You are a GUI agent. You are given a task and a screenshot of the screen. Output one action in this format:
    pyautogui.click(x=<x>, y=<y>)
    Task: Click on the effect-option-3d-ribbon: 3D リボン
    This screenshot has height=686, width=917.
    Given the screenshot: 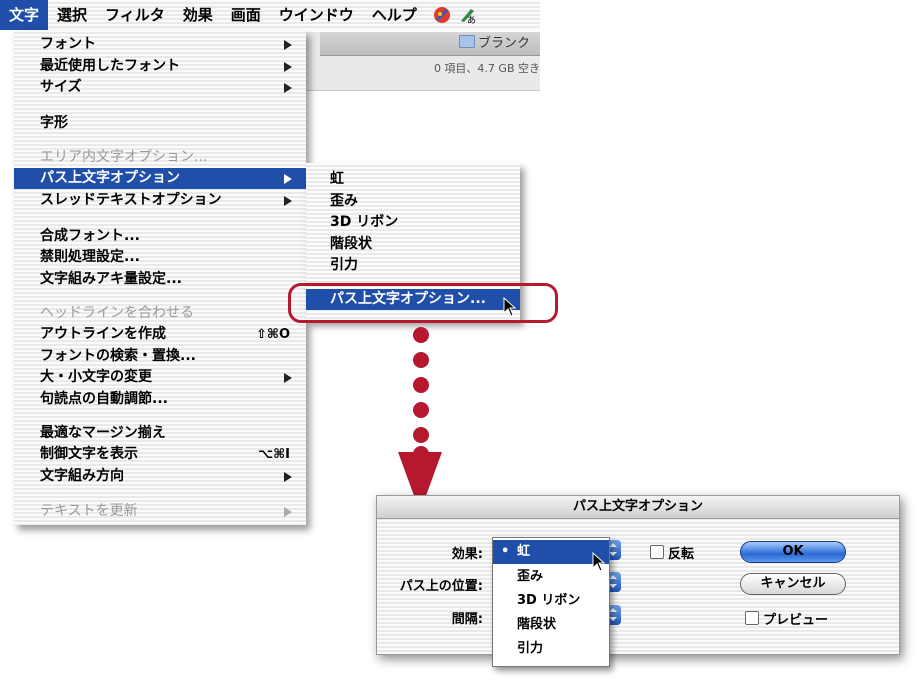 What is the action you would take?
    pyautogui.click(x=551, y=601)
    